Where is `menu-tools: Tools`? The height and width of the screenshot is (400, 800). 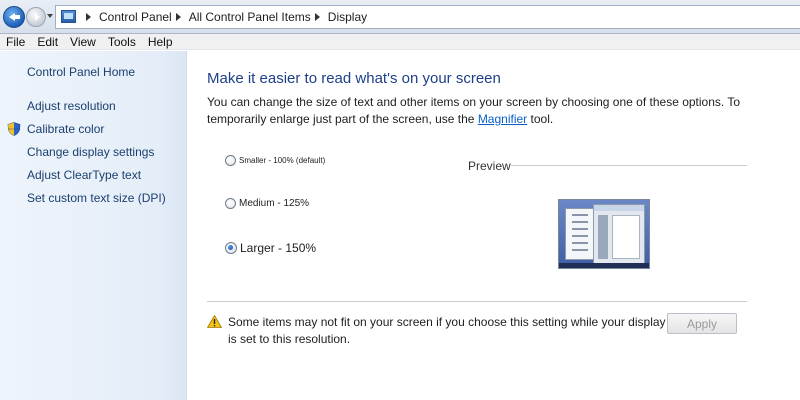 menu-tools: Tools is located at coordinates (122, 42).